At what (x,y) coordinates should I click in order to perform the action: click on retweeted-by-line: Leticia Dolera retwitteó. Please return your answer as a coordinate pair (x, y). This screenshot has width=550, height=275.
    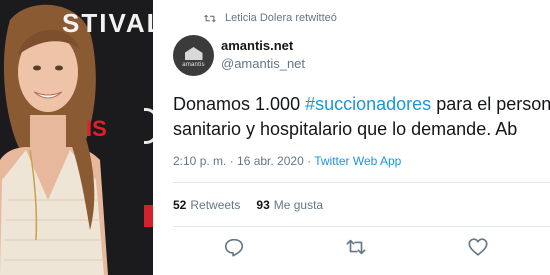
    Looking at the image, I should click on (270, 18).